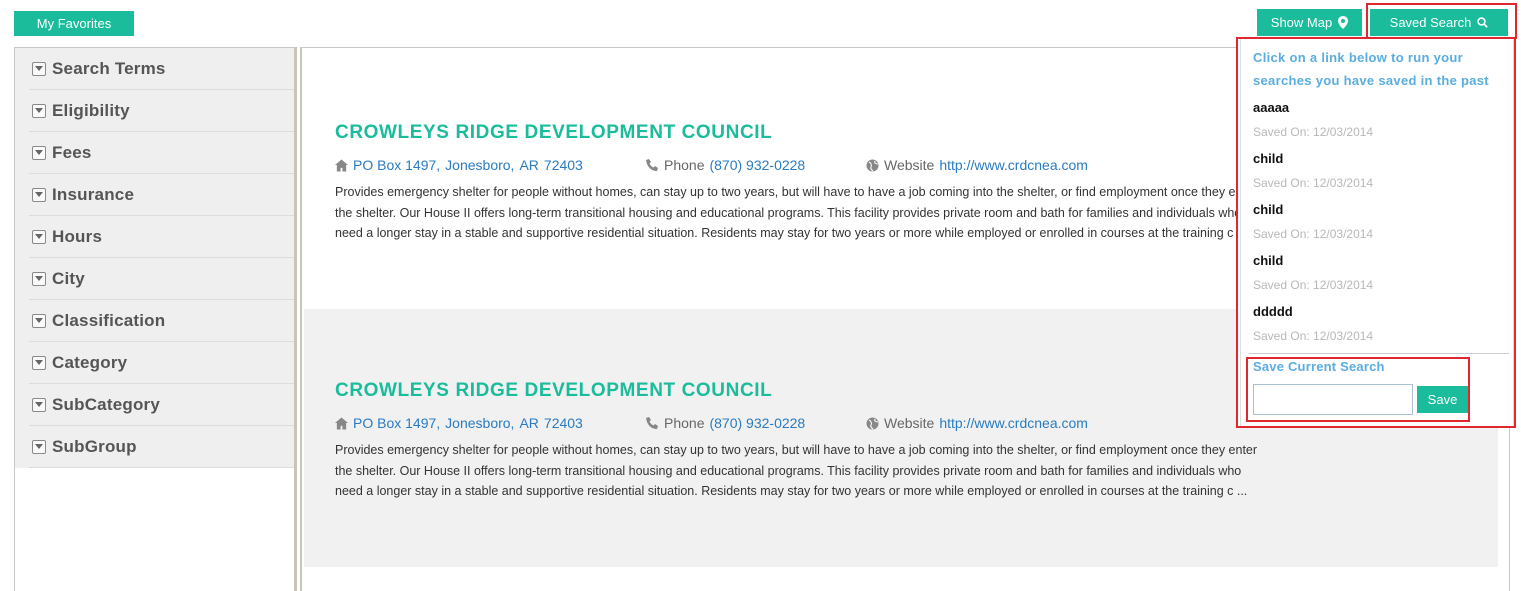 The image size is (1521, 591). What do you see at coordinates (1358, 57) in the screenshot?
I see `intro-line: Click on a link below to run your` at bounding box center [1358, 57].